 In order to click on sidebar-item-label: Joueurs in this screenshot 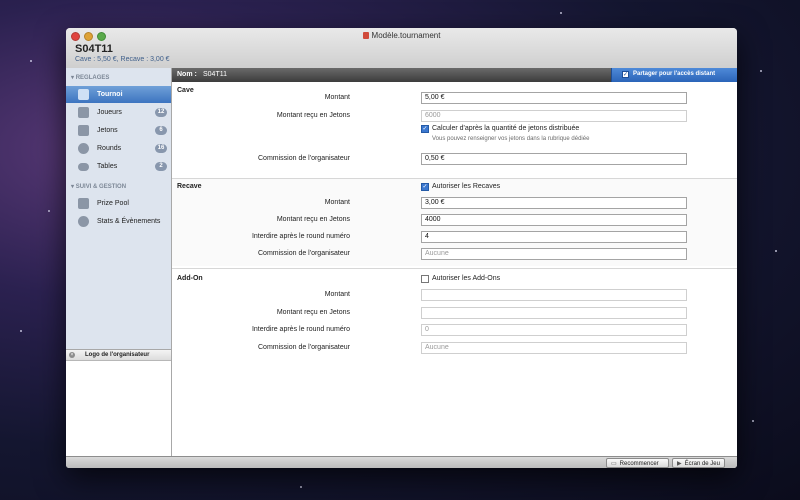, I will do `click(109, 112)`.